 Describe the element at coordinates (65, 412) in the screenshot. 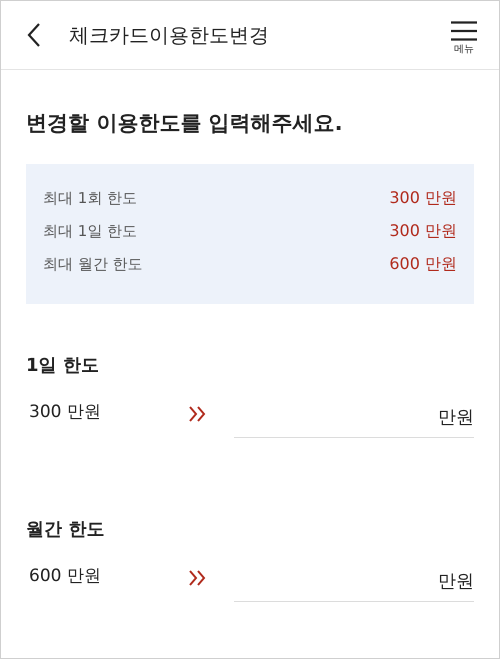

I see `current-limit: 300 만원` at that location.